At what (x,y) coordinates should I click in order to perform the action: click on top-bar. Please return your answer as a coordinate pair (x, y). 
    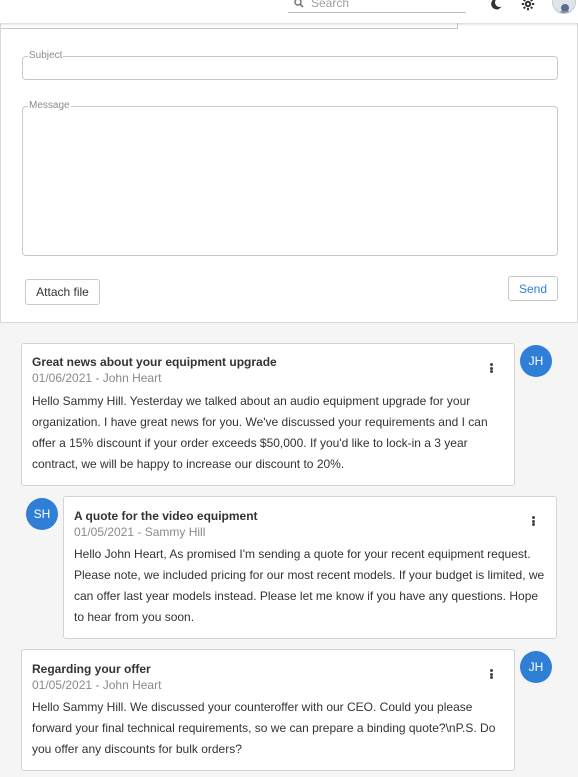
    Looking at the image, I should click on (289, 11).